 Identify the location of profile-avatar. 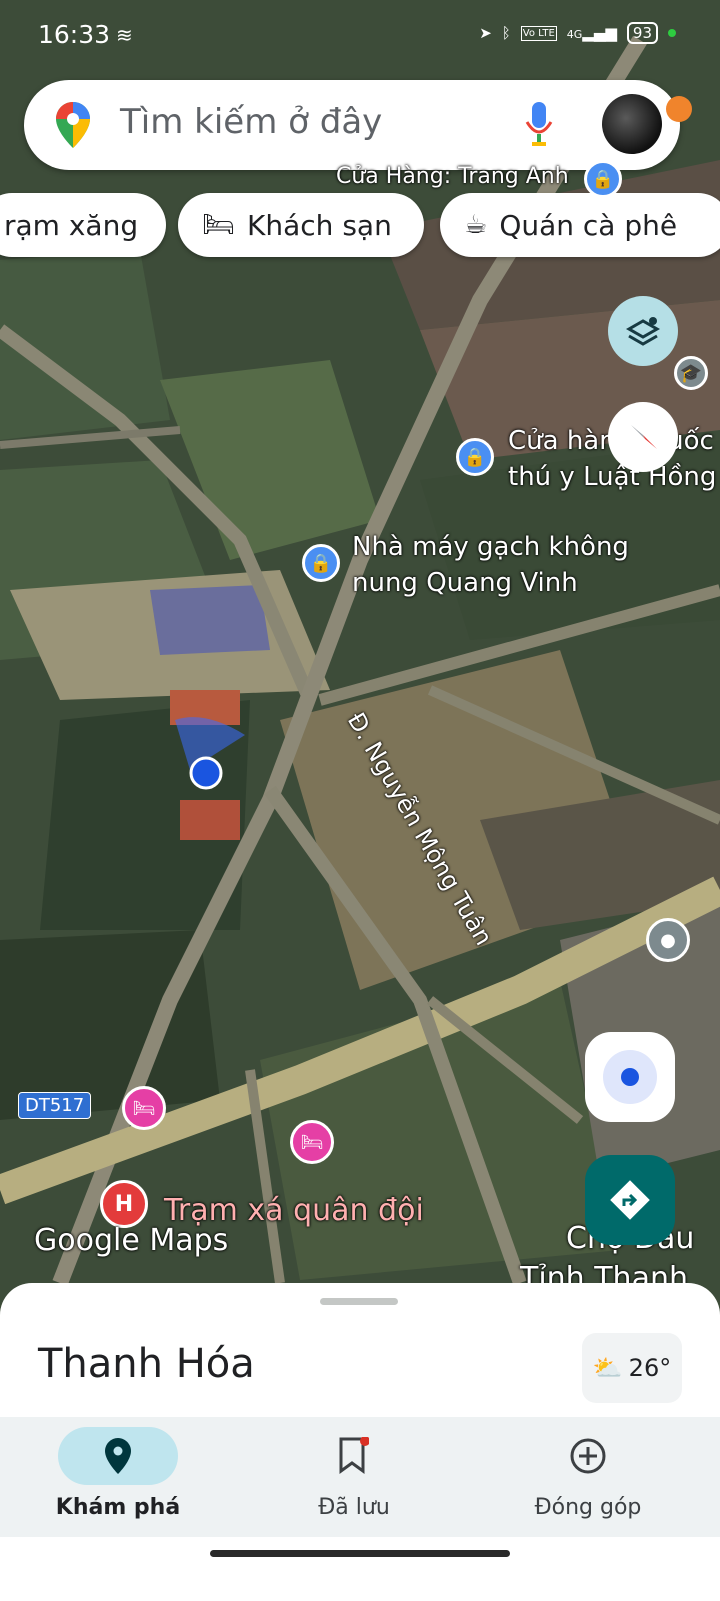
(632, 124).